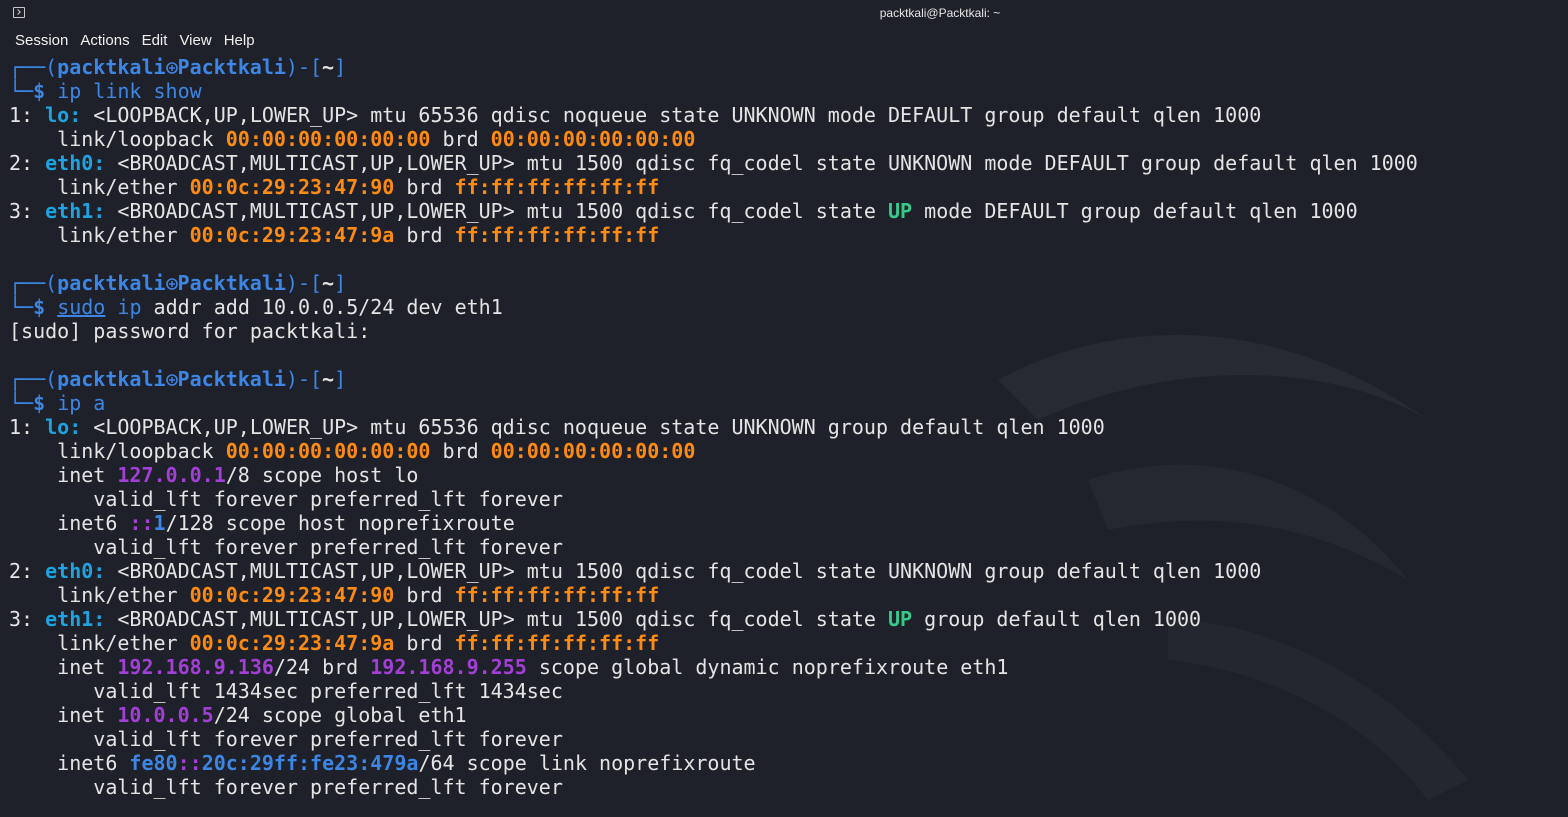 This screenshot has width=1568, height=817. I want to click on output-line: inet 10.0.0.5/24 scope global eth1, so click(238, 715).